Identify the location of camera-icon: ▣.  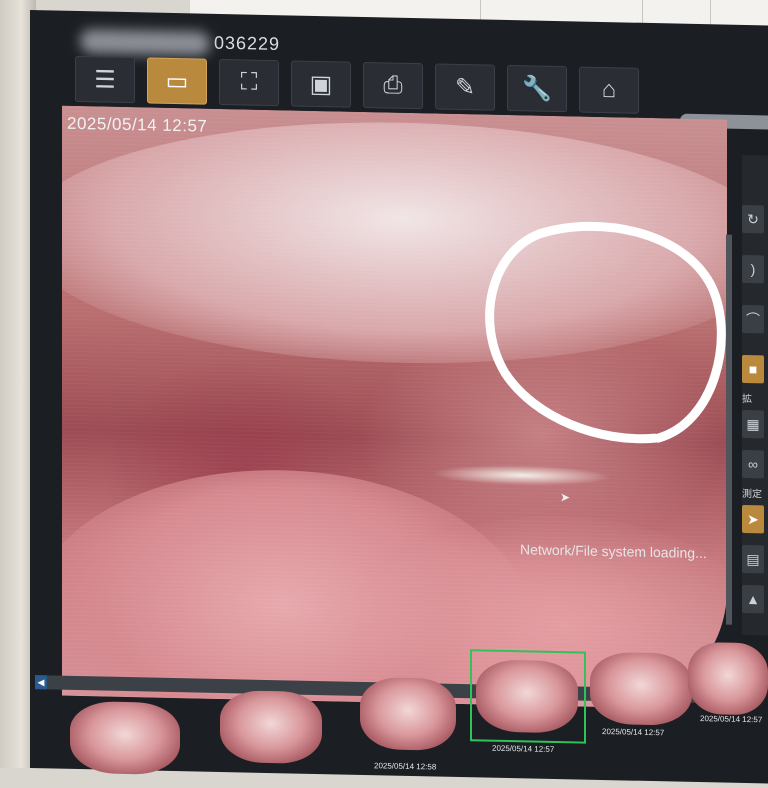
(321, 84).